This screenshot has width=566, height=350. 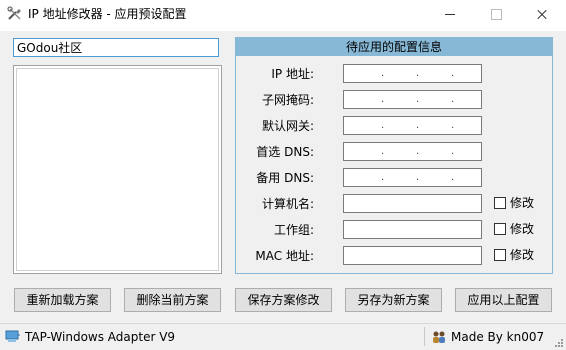 I want to click on save-scheme-button: 保存方案修改, so click(x=283, y=300).